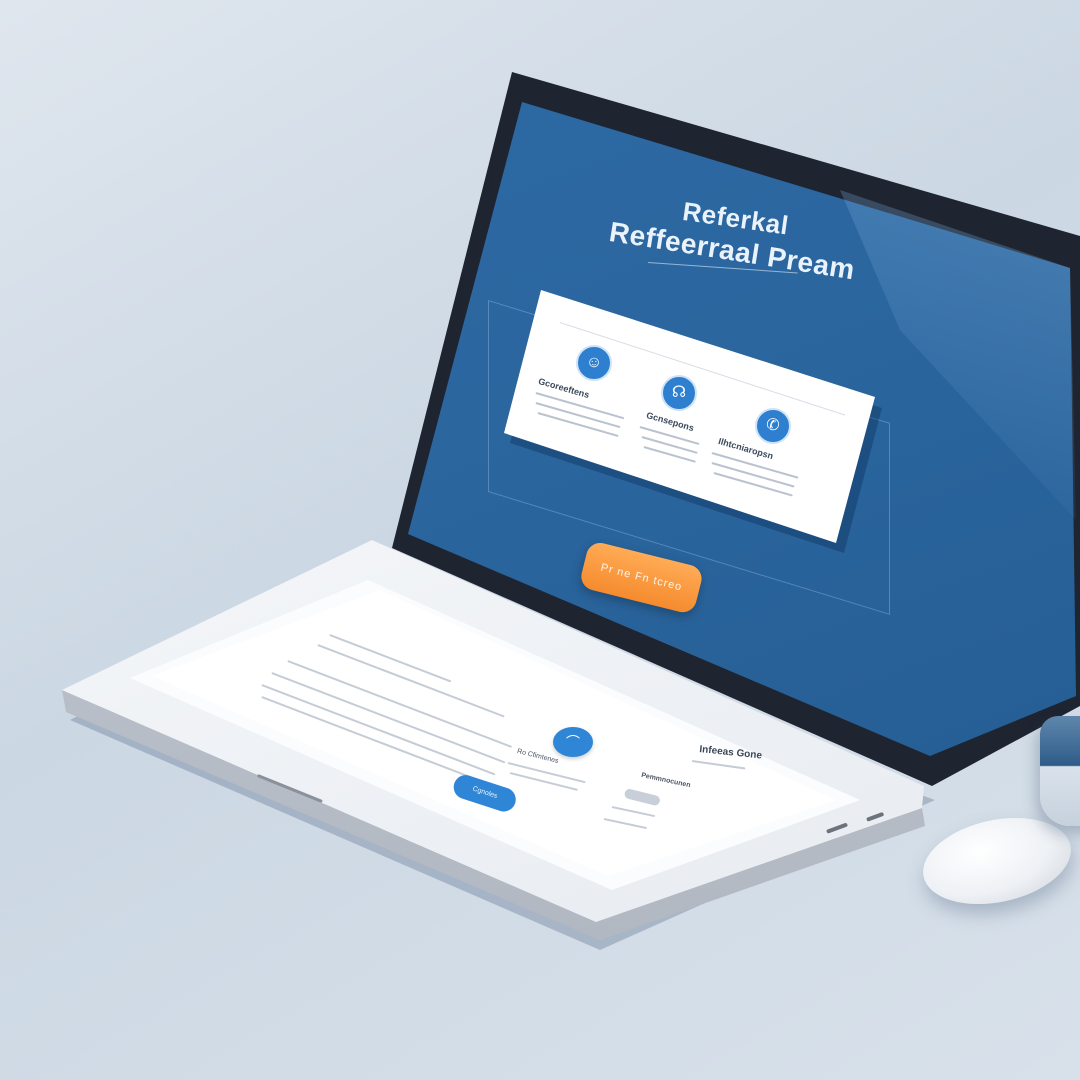  I want to click on deck-step-icon: ⌒, so click(573, 742).